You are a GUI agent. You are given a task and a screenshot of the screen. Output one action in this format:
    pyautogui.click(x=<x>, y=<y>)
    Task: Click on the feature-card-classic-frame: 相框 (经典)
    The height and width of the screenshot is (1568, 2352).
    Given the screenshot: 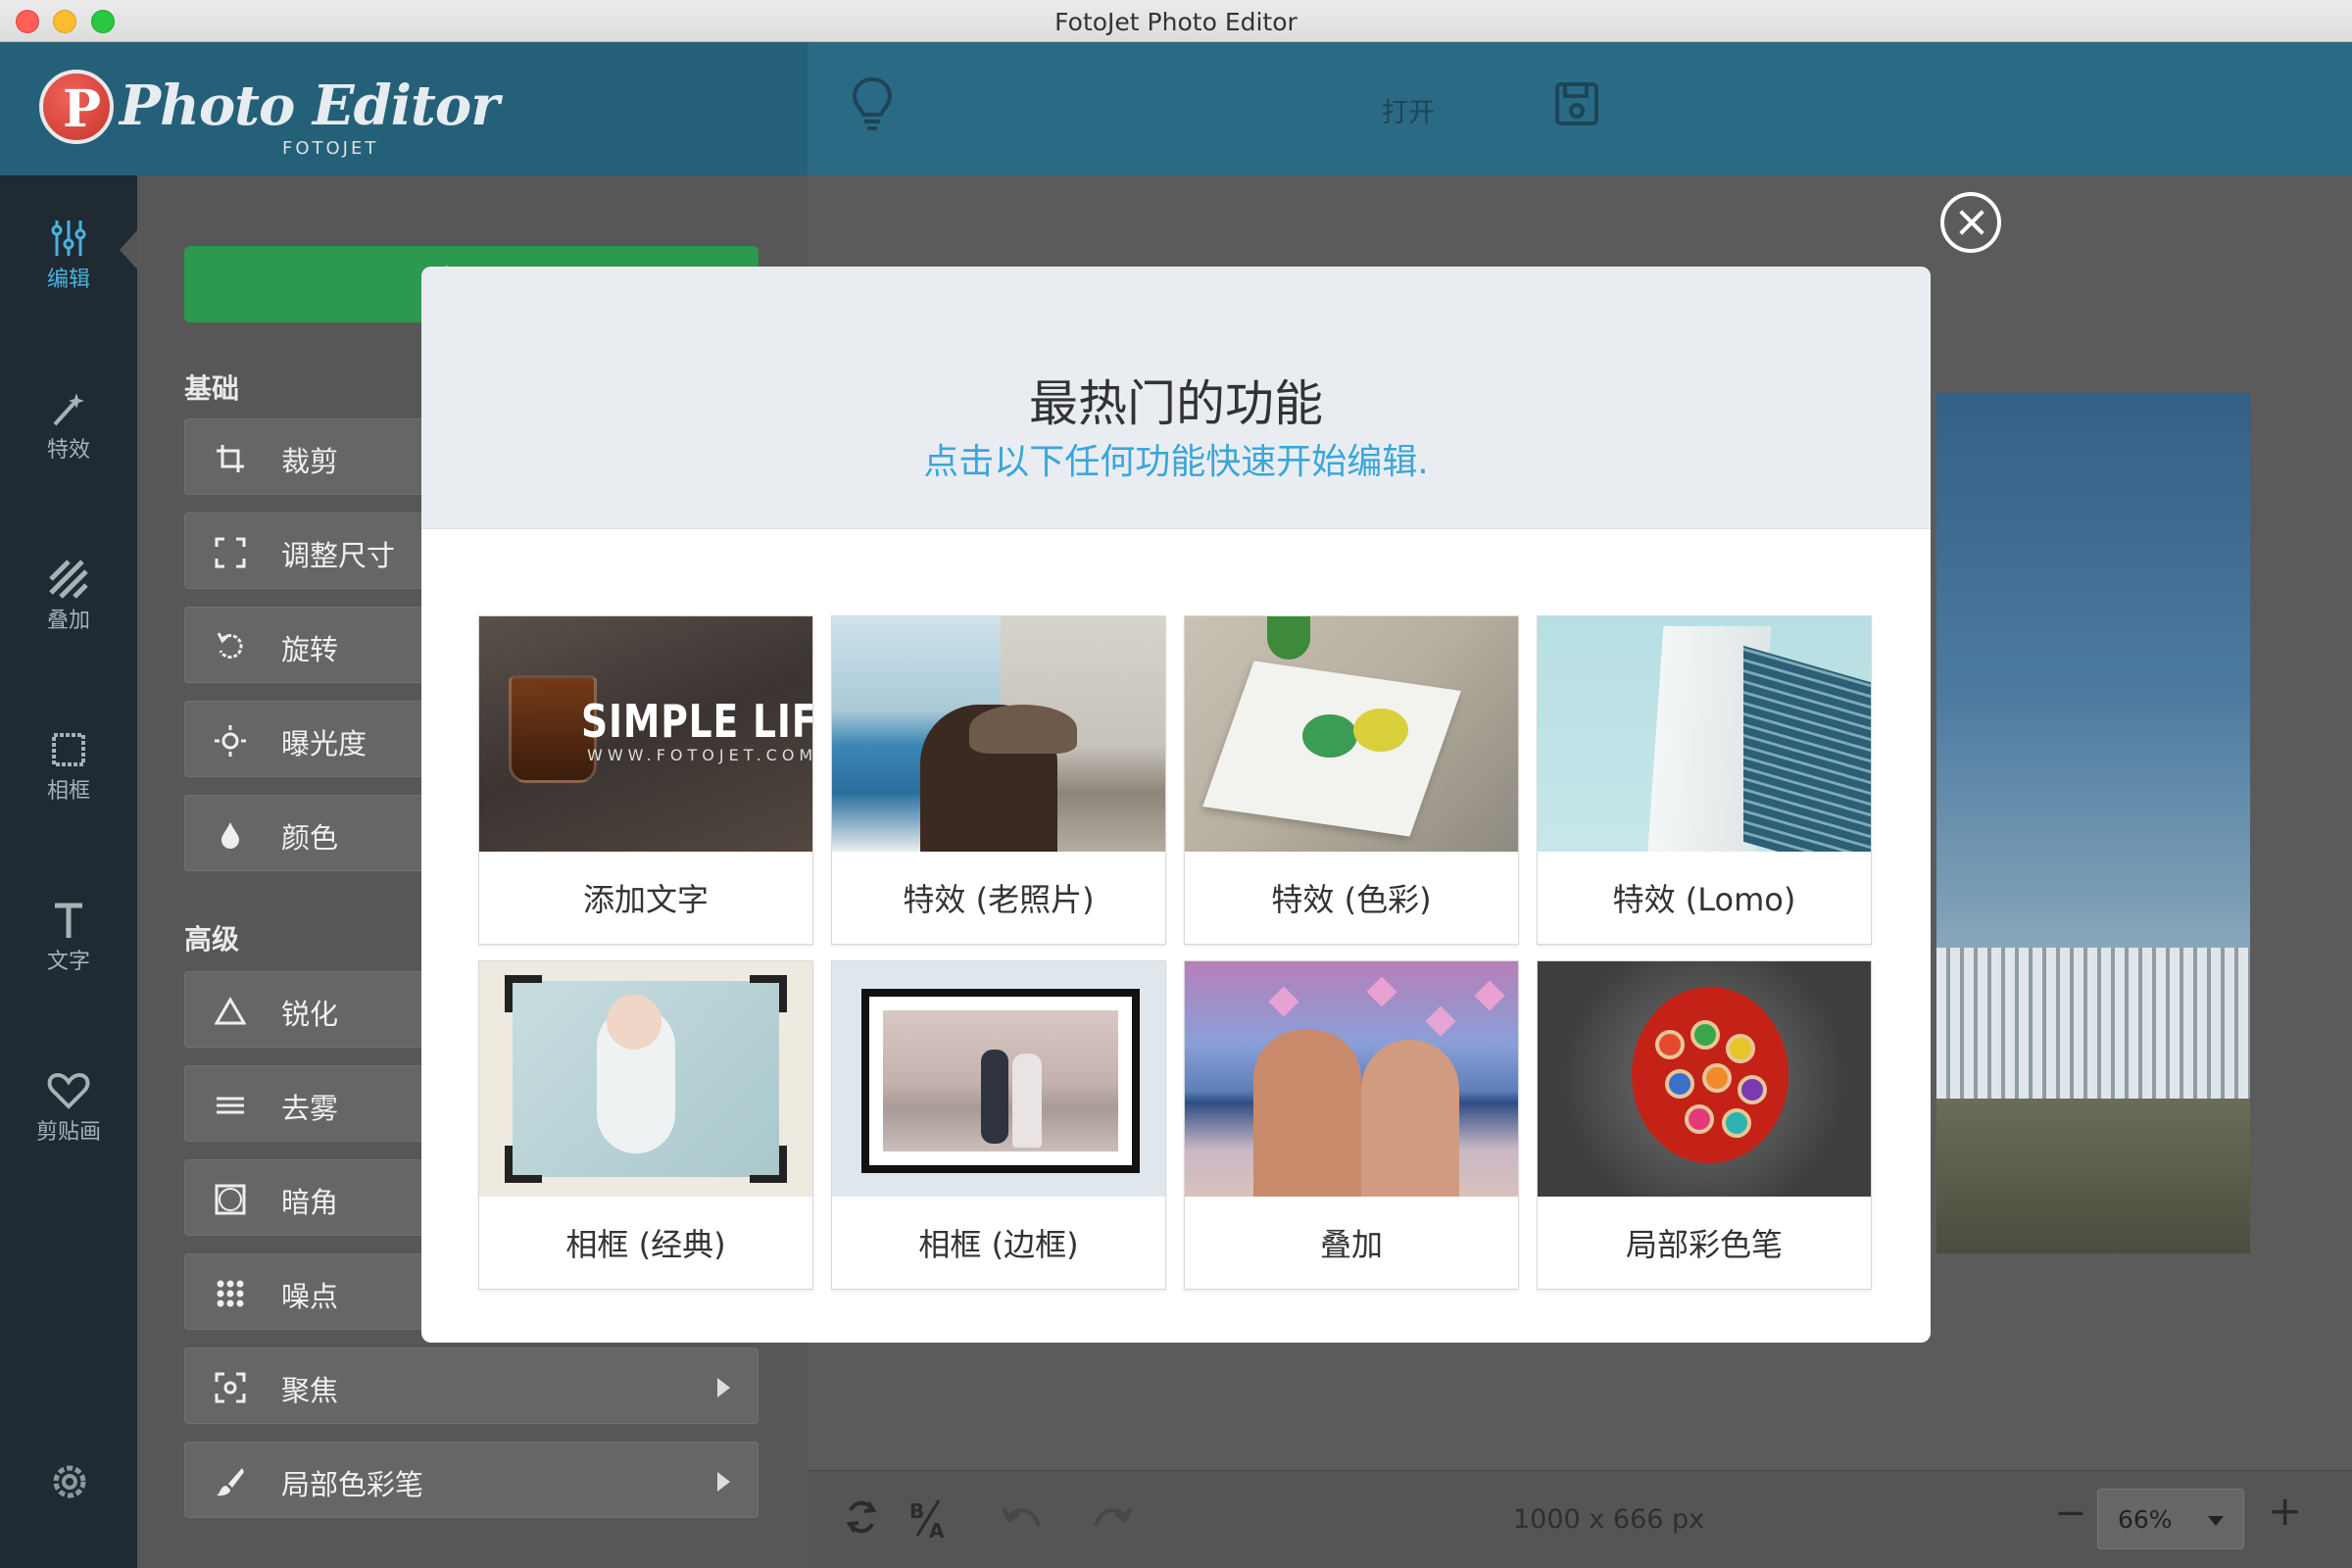 What is the action you would take?
    pyautogui.click(x=645, y=1125)
    